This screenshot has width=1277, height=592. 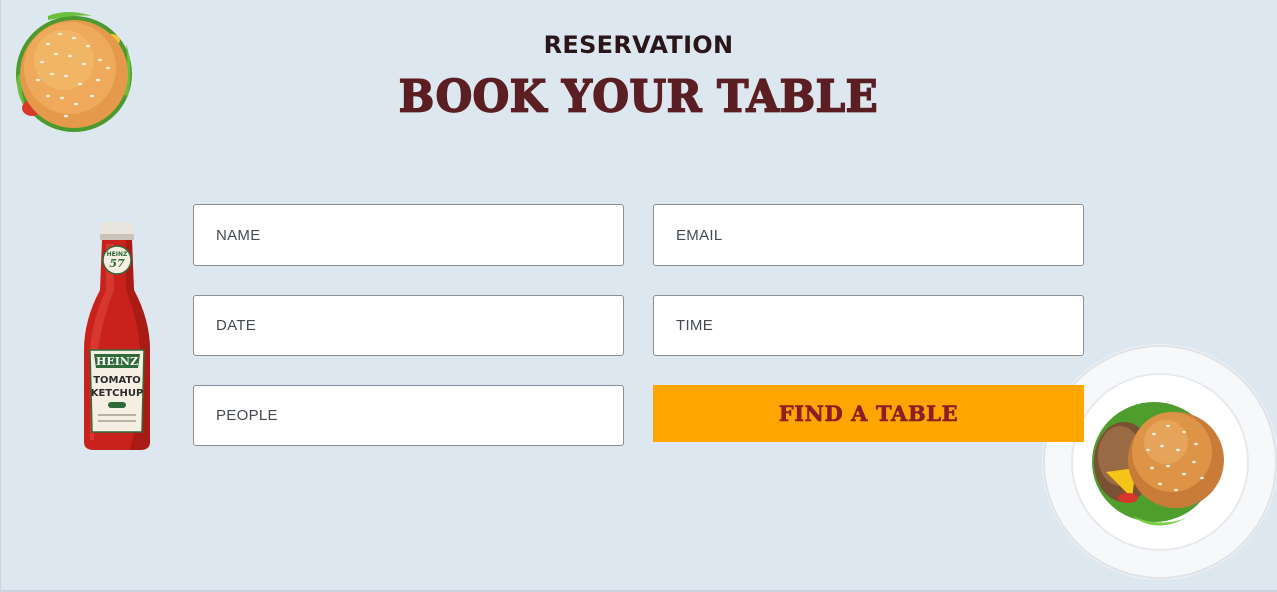 What do you see at coordinates (408, 415) in the screenshot?
I see `people-field` at bounding box center [408, 415].